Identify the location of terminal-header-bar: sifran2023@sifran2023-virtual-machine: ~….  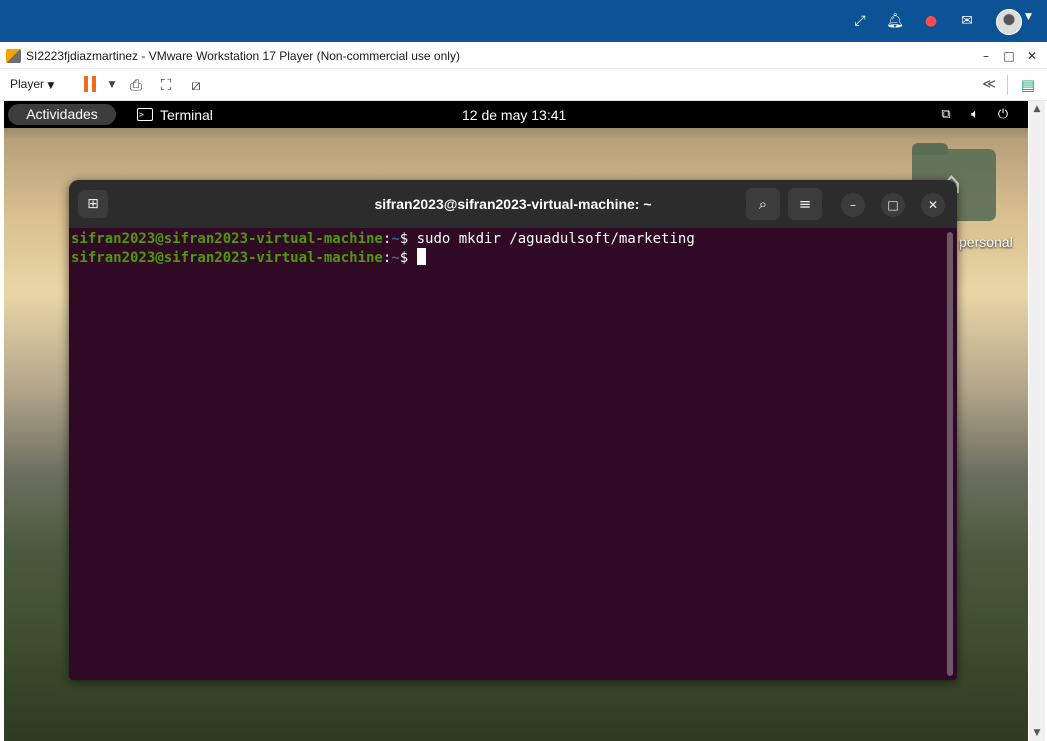
(513, 204).